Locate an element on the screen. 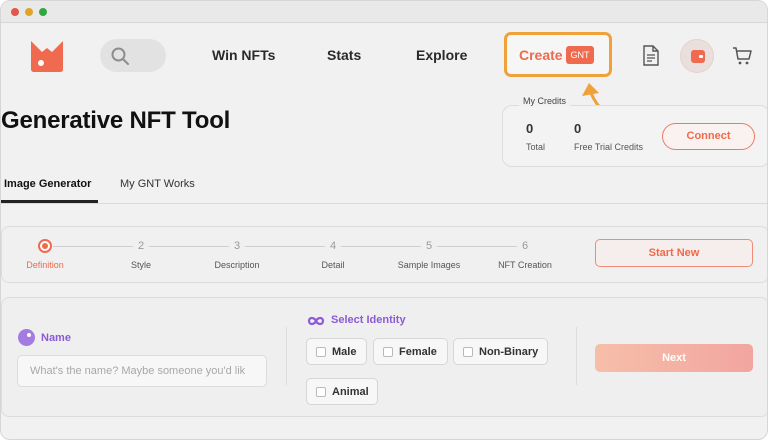  infinity-icon is located at coordinates (316, 321).